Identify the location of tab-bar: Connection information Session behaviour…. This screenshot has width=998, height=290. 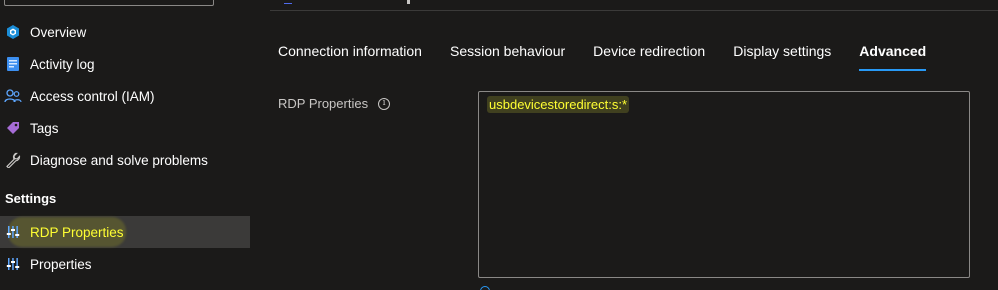
(616, 57).